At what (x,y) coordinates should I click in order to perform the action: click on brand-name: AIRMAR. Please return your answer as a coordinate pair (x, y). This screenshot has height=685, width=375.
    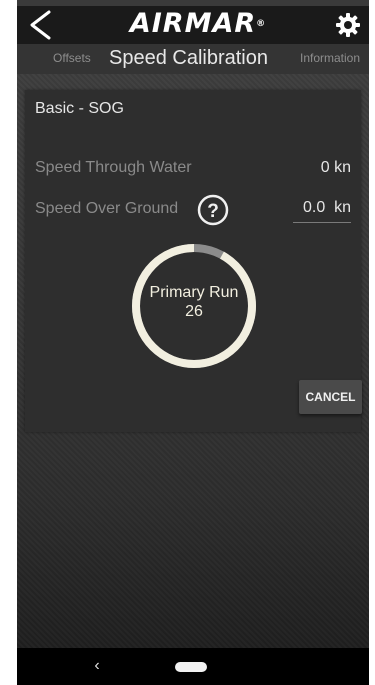
    Looking at the image, I should click on (193, 23).